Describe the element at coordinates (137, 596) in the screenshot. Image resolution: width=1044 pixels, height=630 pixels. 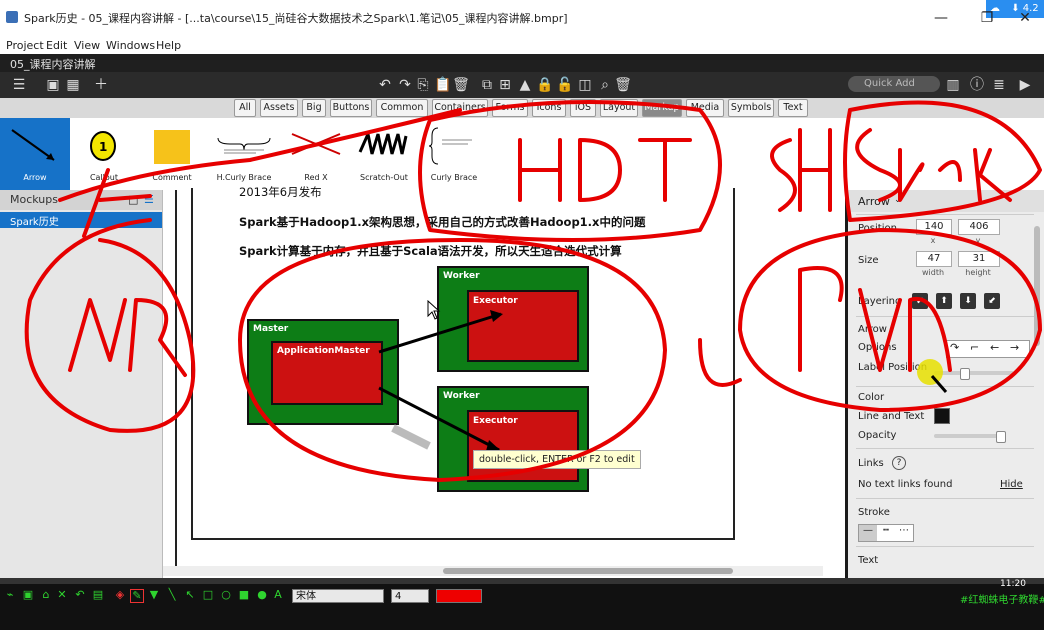
I see `pencil-icon: ✎` at that location.